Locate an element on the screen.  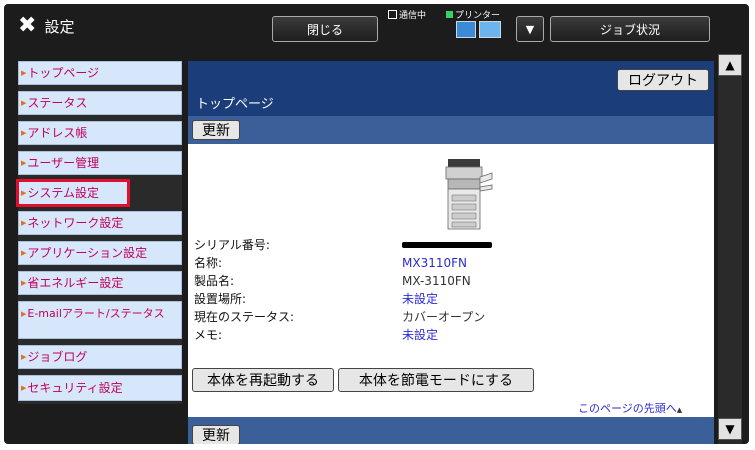
sidebar-item-label: 省エネルギー設定 is located at coordinates (75, 283).